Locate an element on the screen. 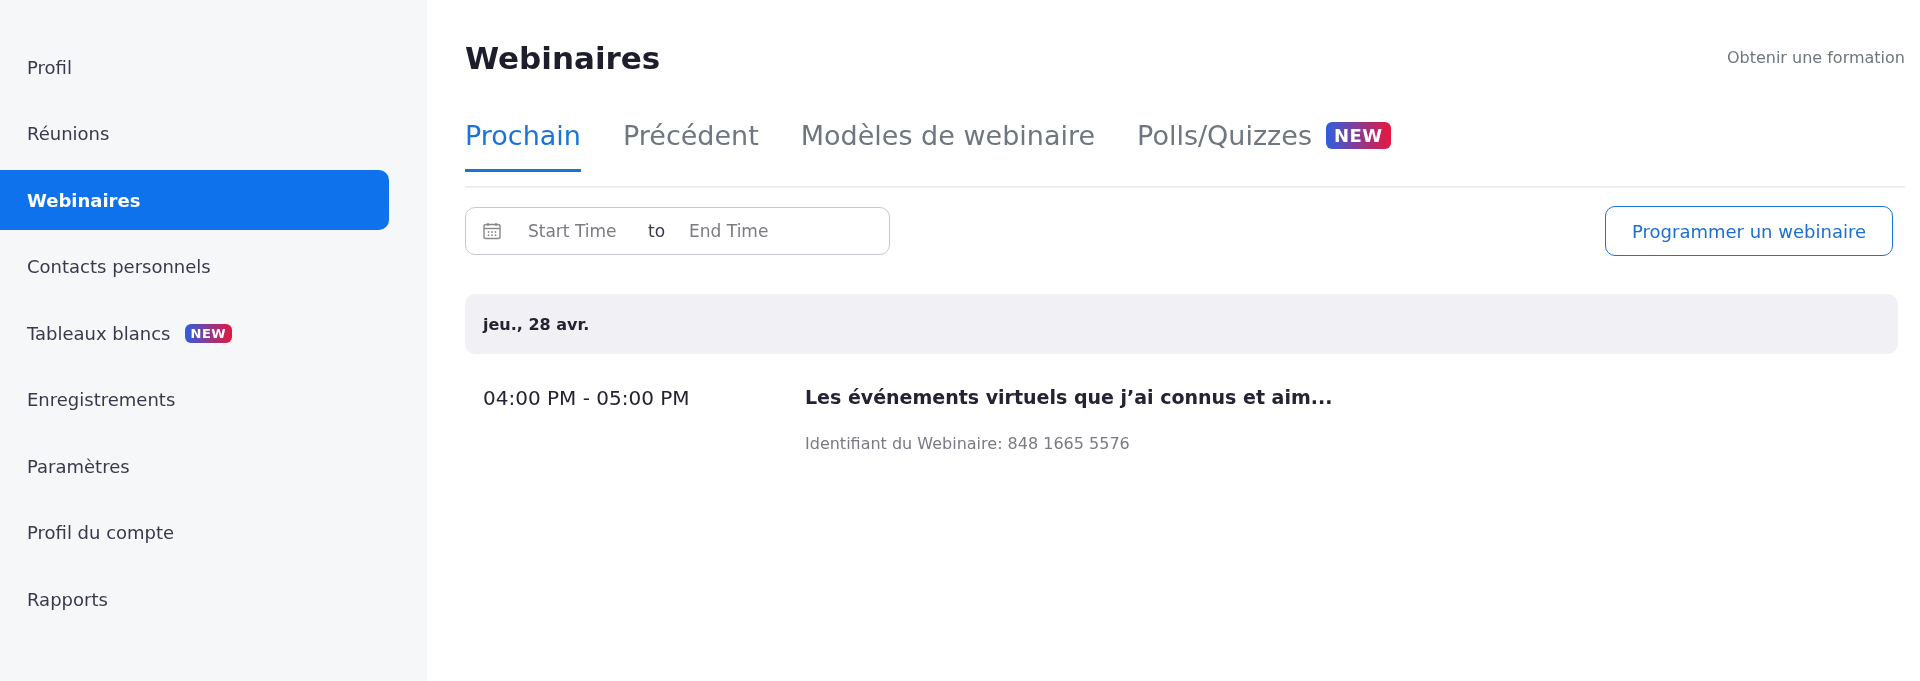 The image size is (1920, 681). range-separator: to is located at coordinates (657, 231).